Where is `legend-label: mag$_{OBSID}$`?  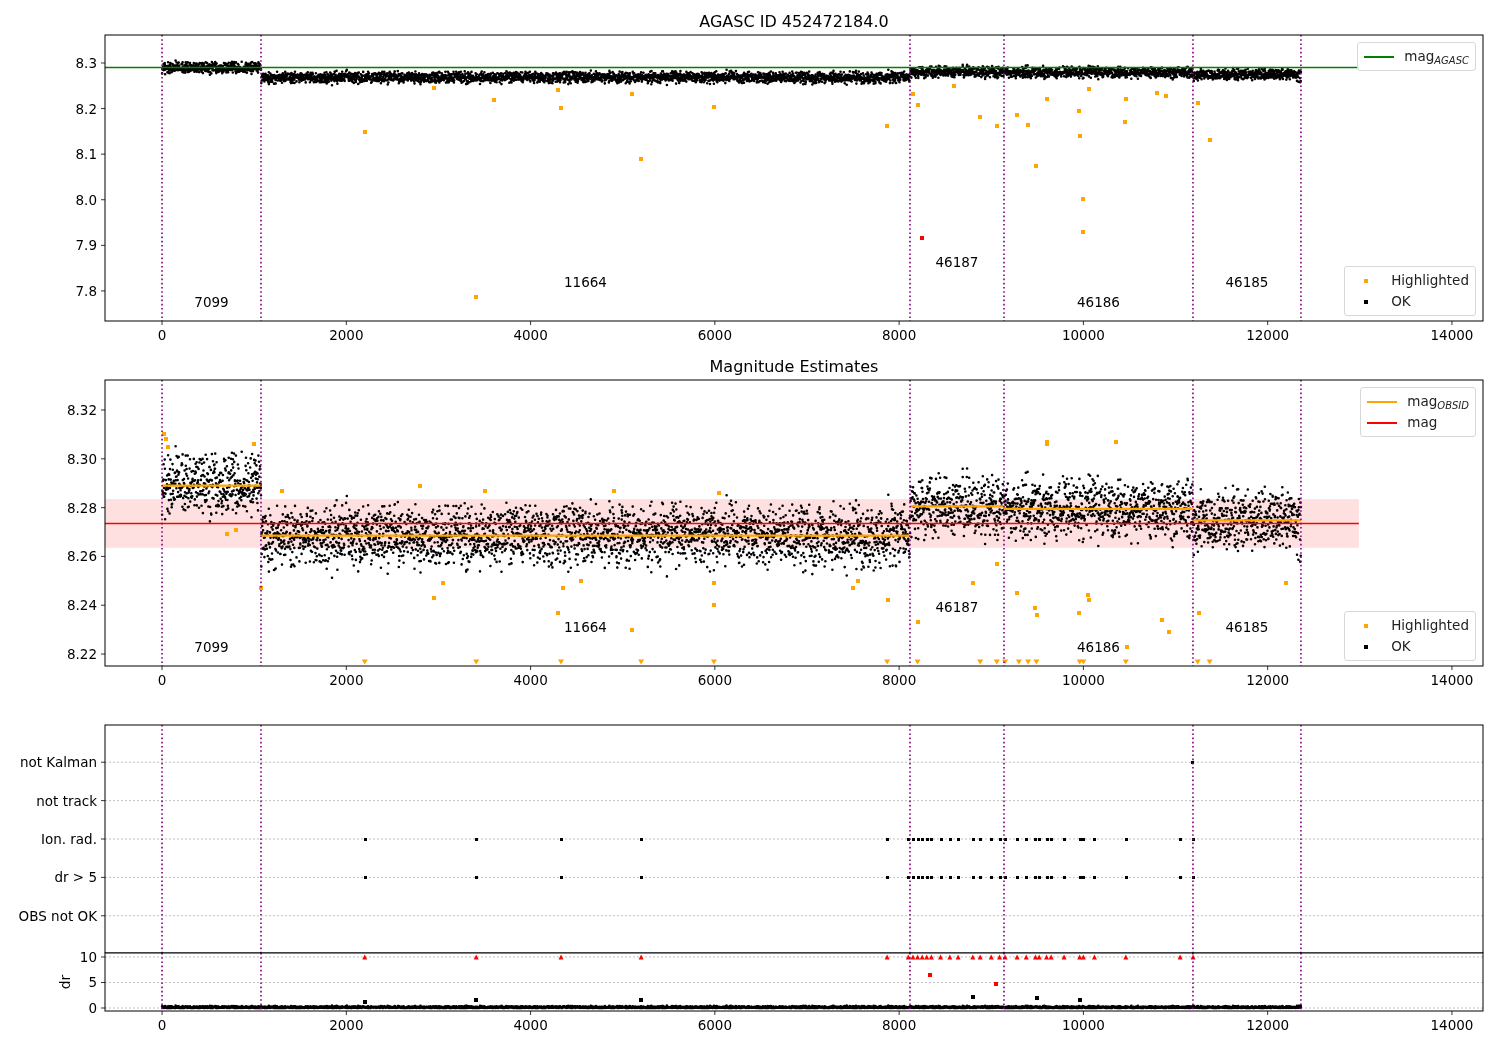
legend-label: mag$_{OBSID}$ is located at coordinates (1438, 402).